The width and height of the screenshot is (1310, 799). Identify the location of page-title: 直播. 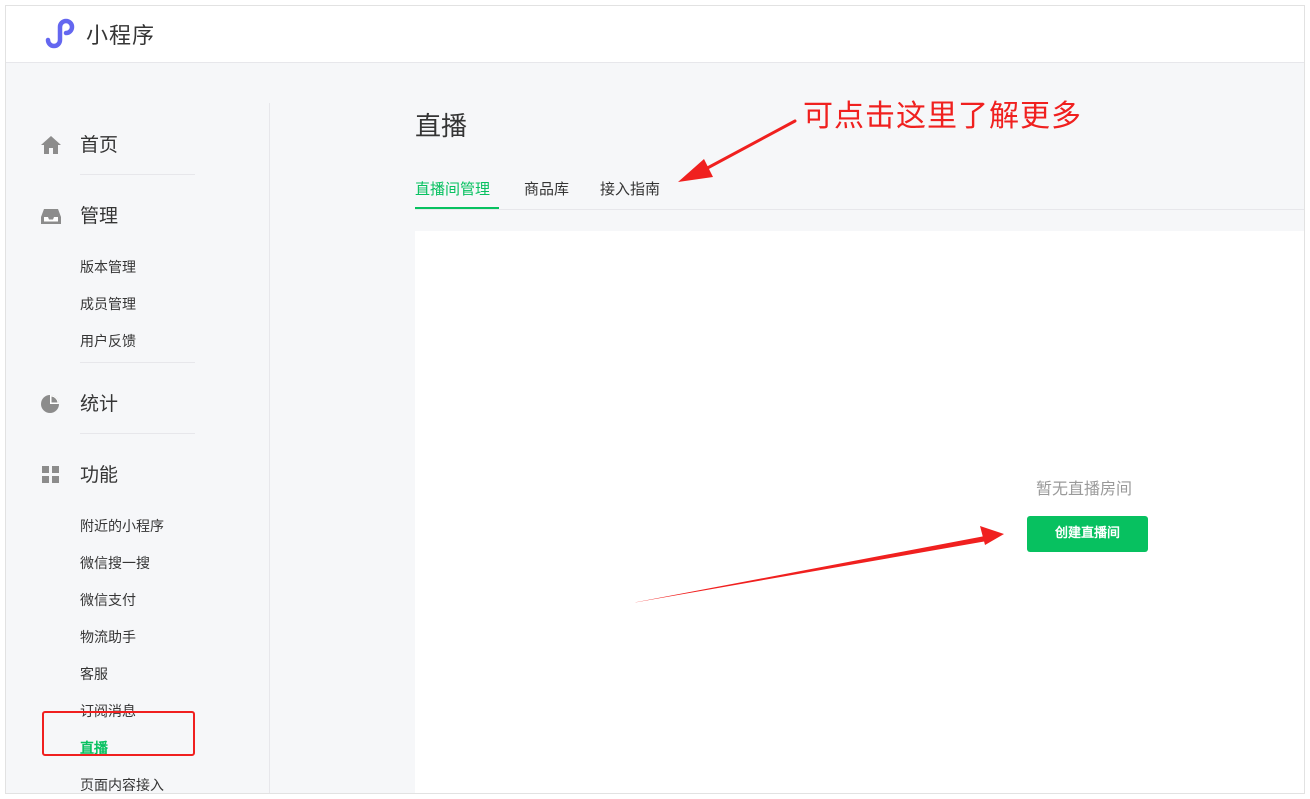
(441, 127).